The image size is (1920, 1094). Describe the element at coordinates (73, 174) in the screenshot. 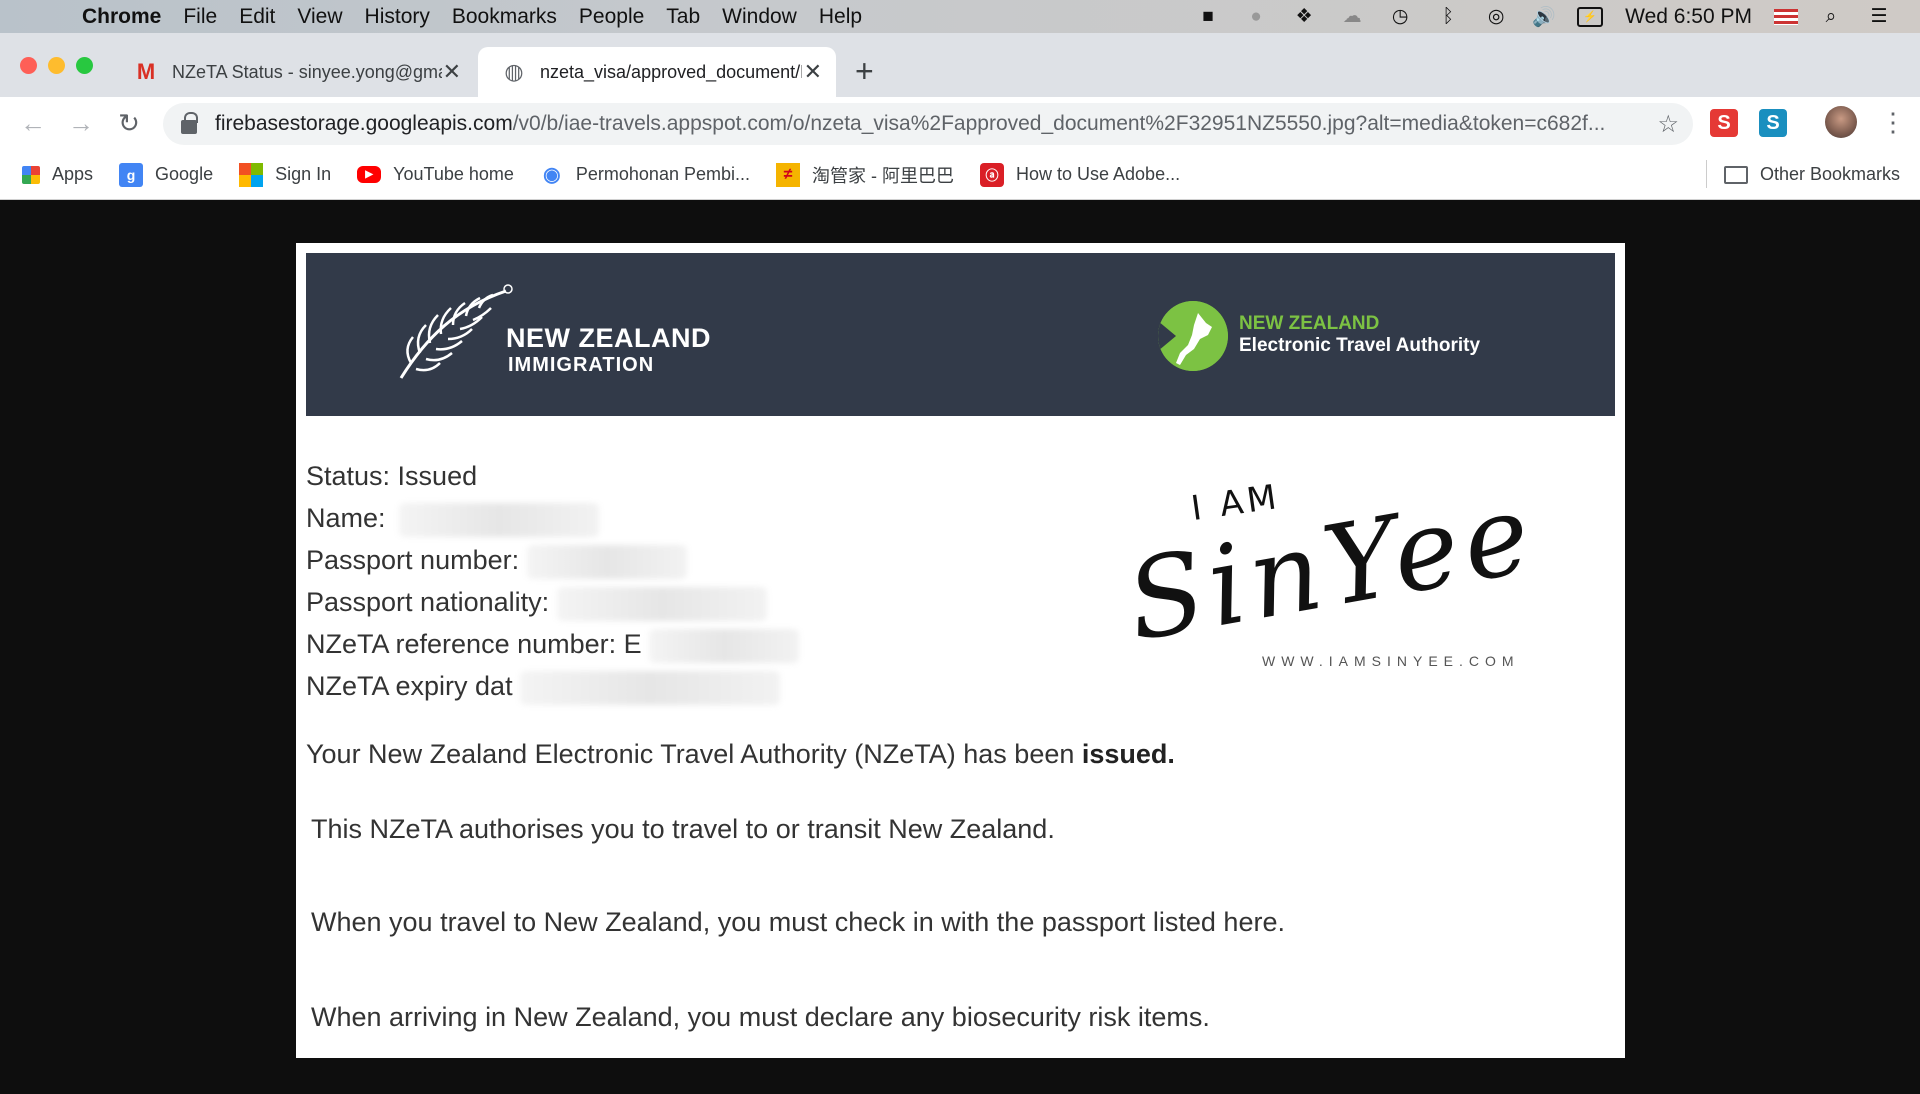

I see `bookmark-label: Apps` at that location.